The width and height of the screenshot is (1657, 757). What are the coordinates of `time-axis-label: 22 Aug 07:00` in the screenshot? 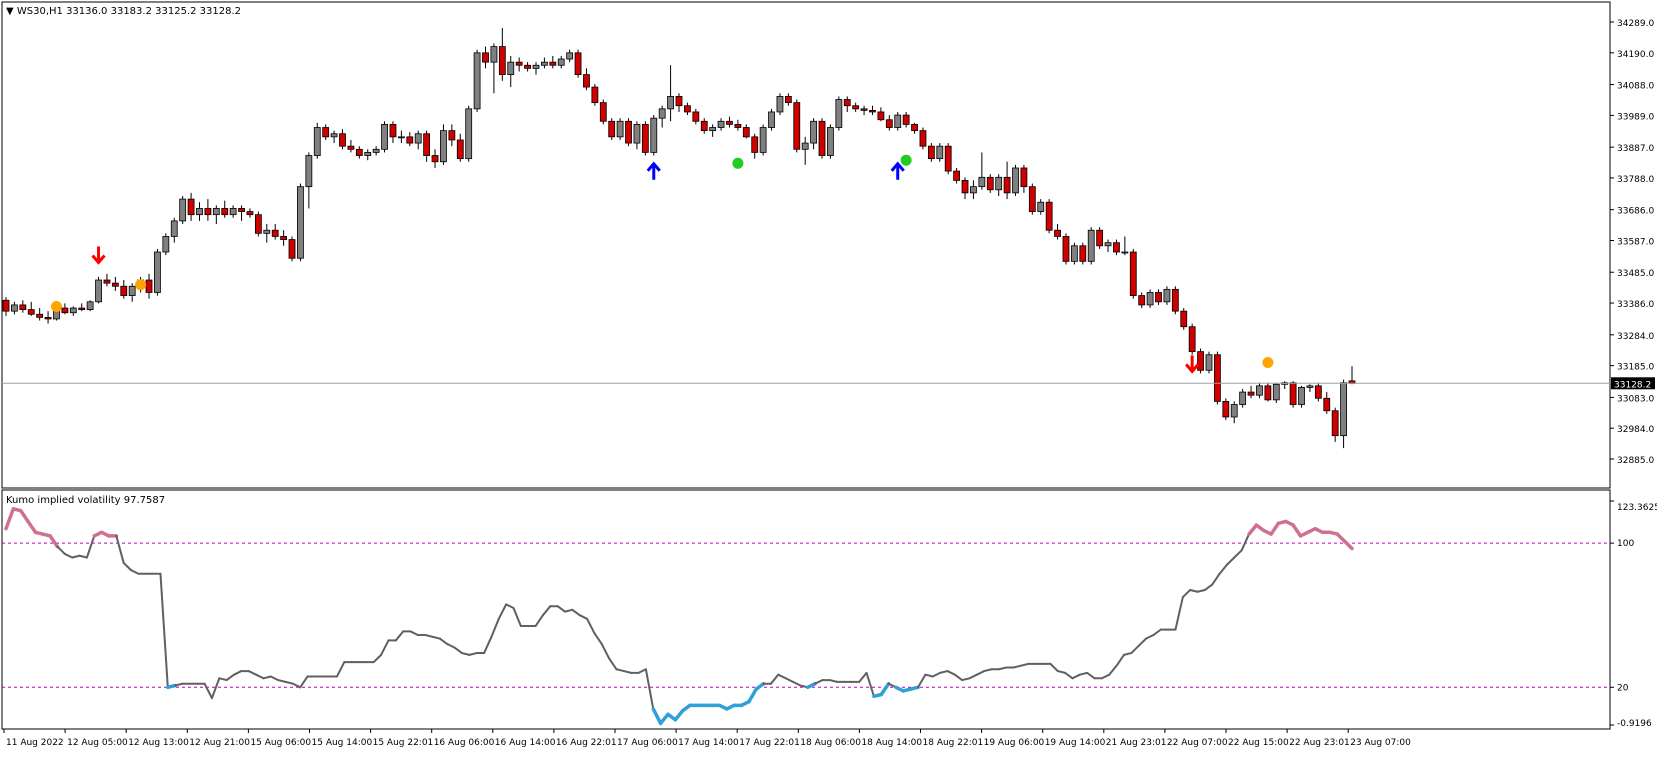 It's located at (1197, 743).